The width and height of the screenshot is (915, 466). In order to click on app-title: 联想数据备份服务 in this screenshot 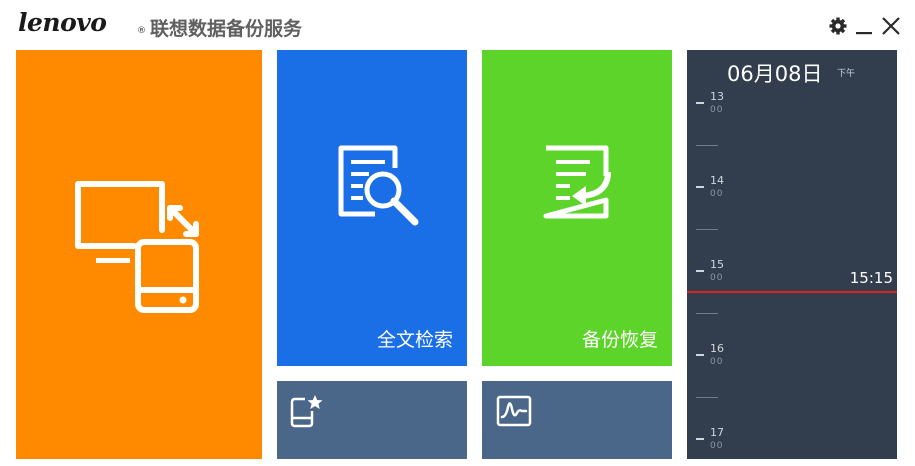, I will do `click(226, 29)`.